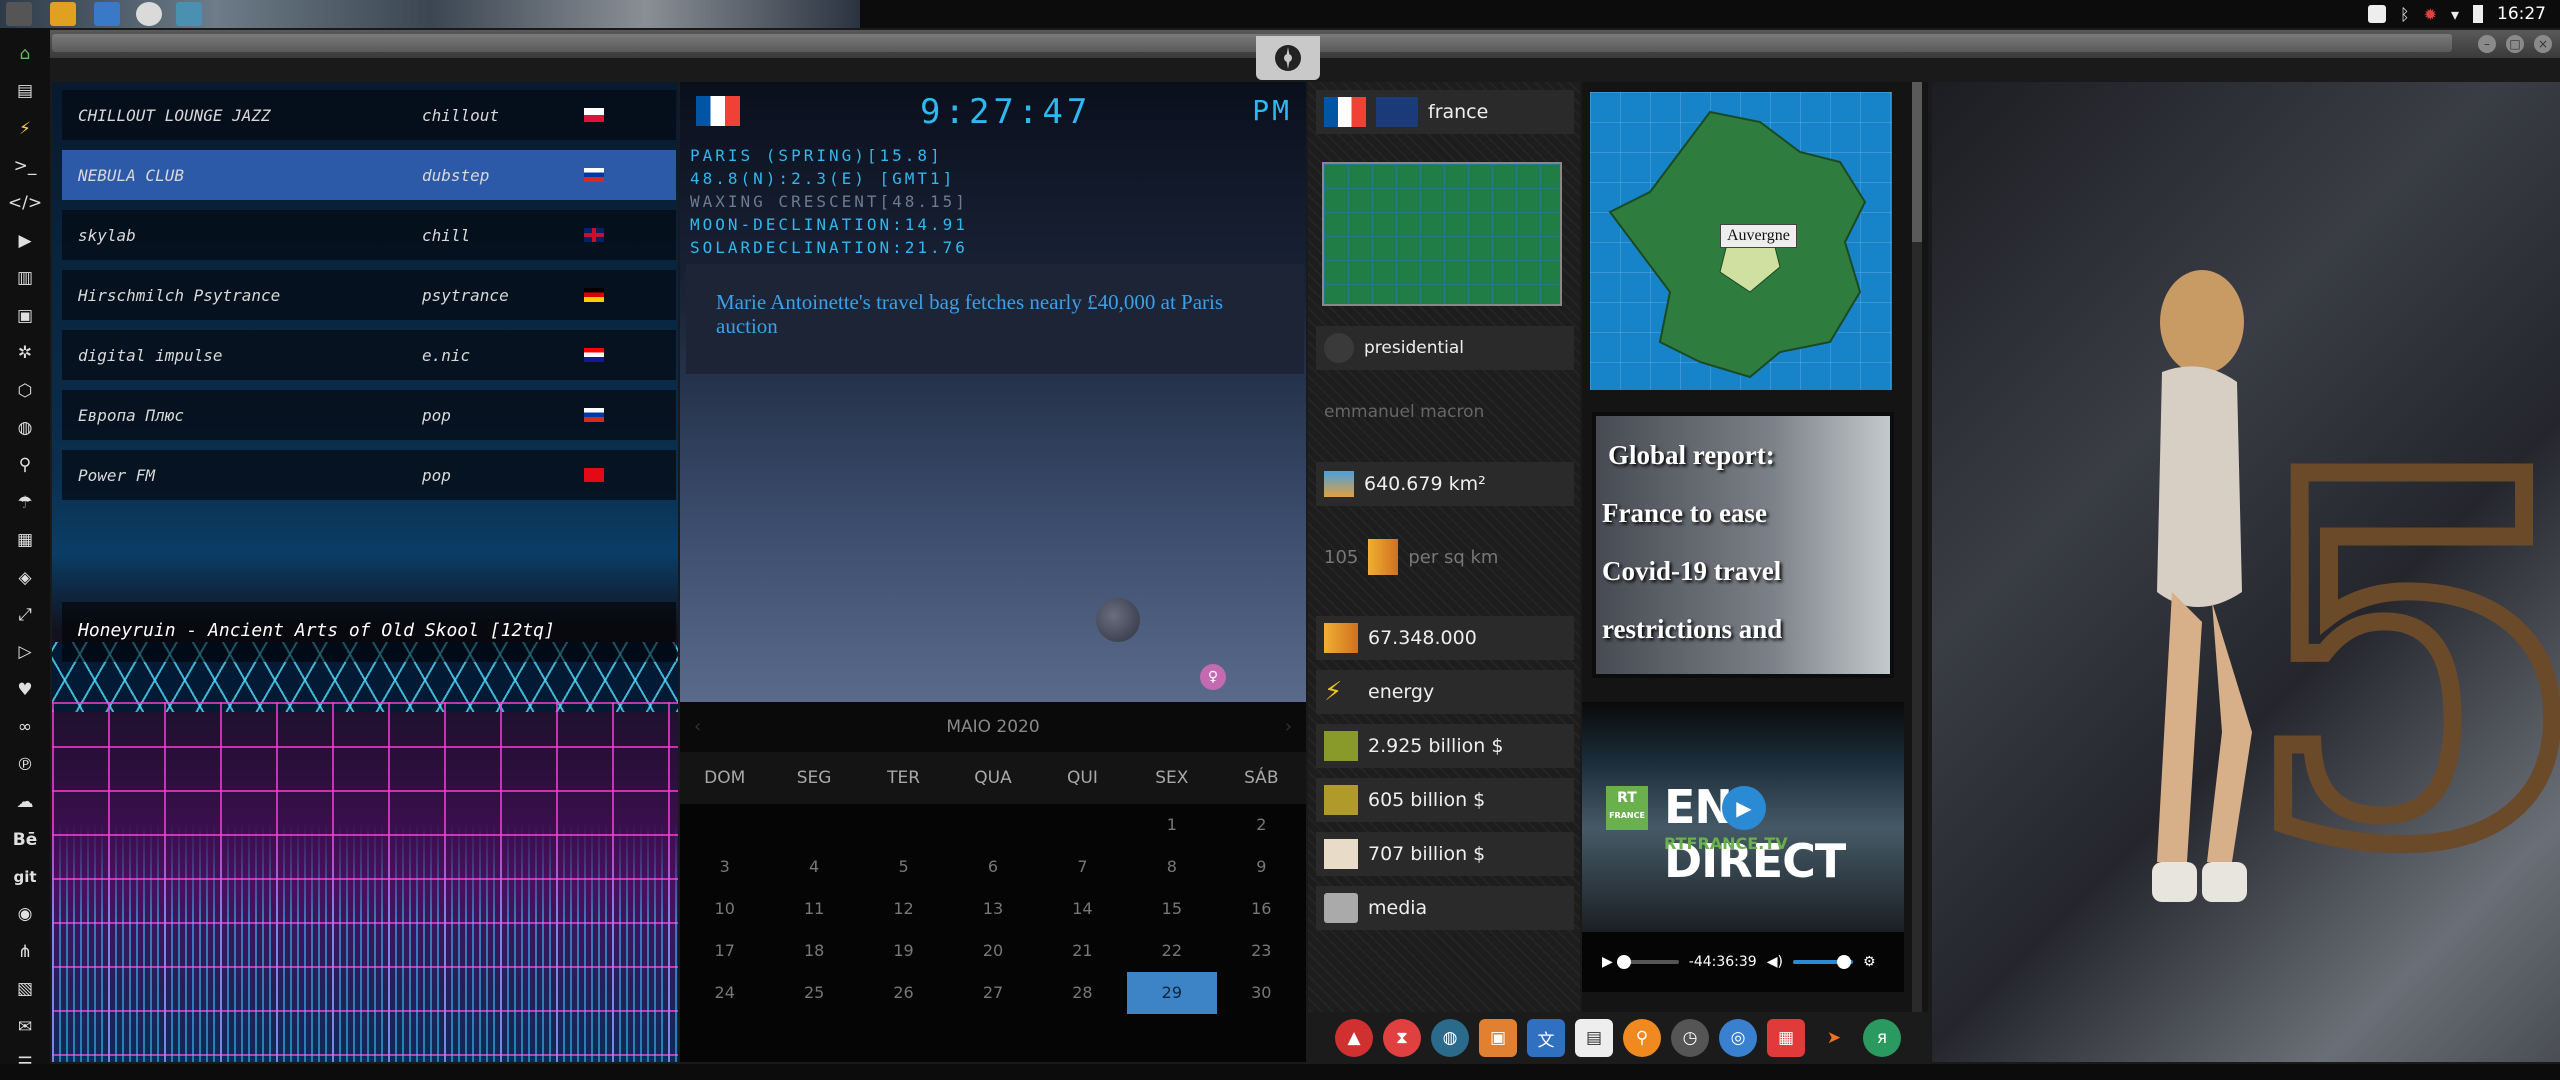 The image size is (2560, 1080). Describe the element at coordinates (1648, 962) in the screenshot. I see `progress-bar` at that location.